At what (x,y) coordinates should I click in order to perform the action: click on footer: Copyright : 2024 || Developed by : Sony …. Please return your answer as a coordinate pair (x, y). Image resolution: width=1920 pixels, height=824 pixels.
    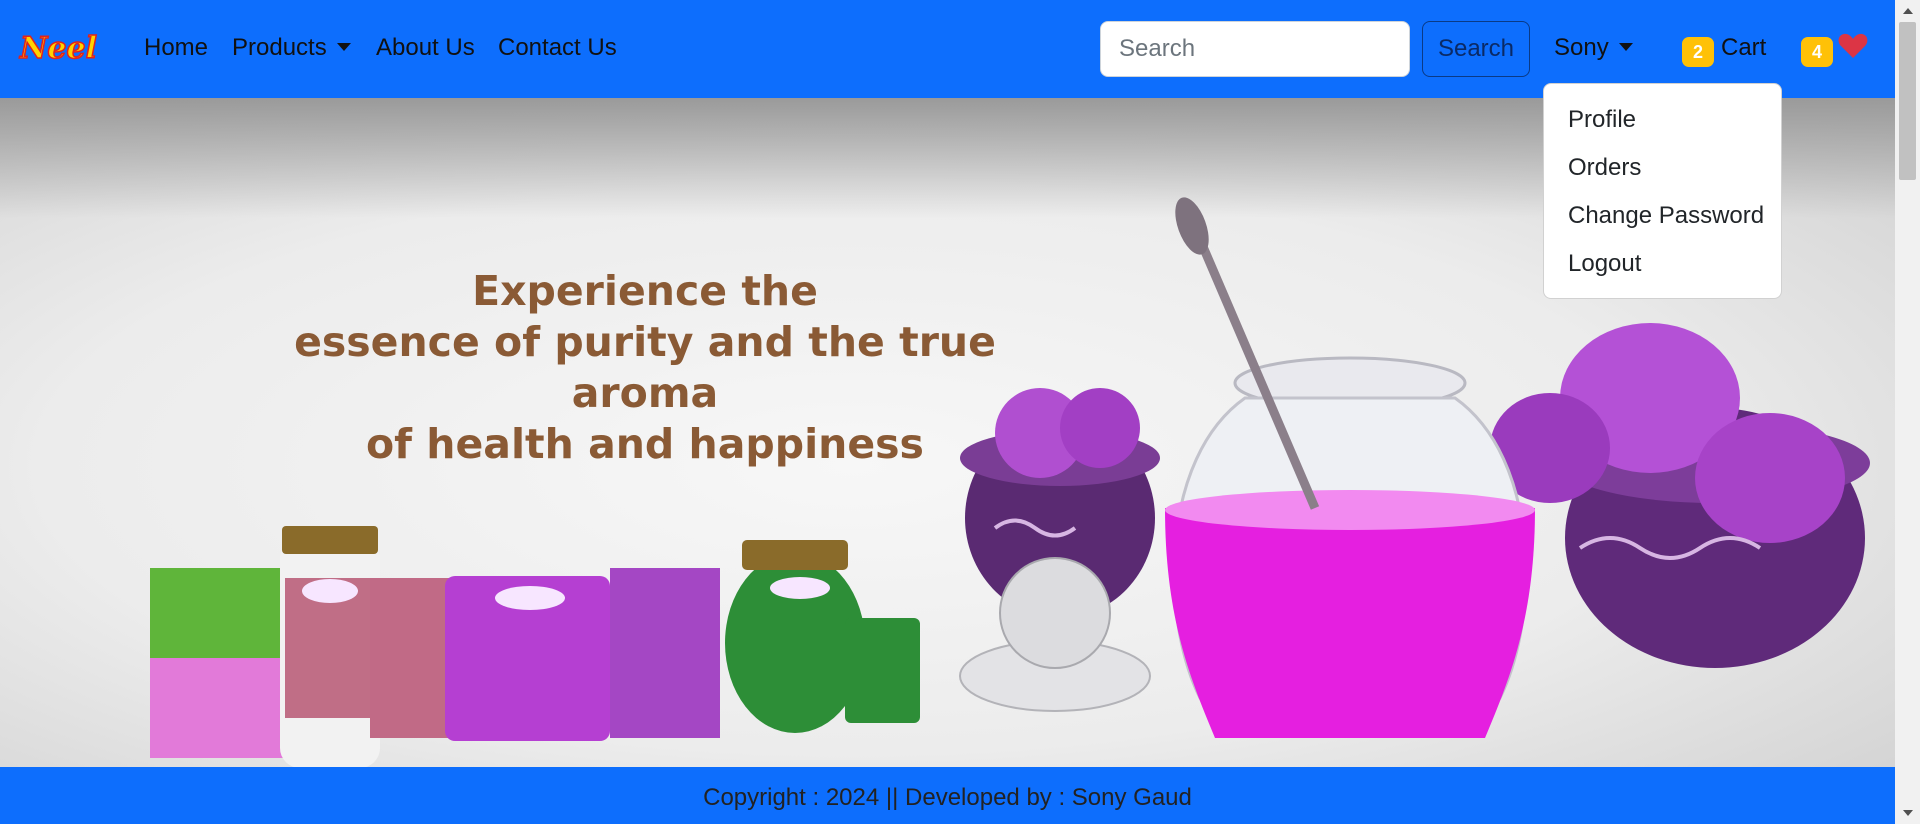
    Looking at the image, I should click on (947, 795).